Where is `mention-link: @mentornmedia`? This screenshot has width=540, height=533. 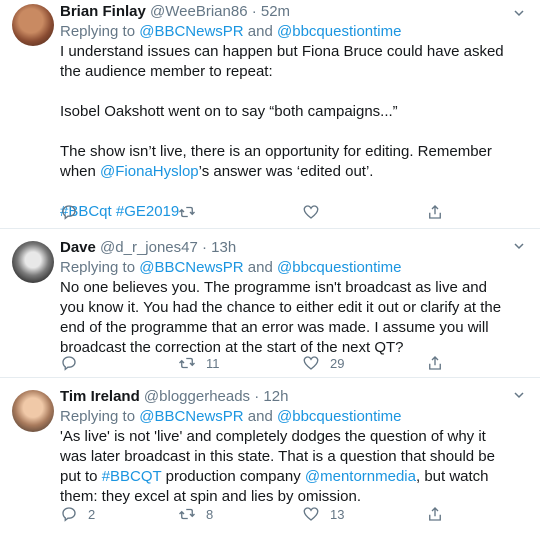 mention-link: @mentornmedia is located at coordinates (360, 476).